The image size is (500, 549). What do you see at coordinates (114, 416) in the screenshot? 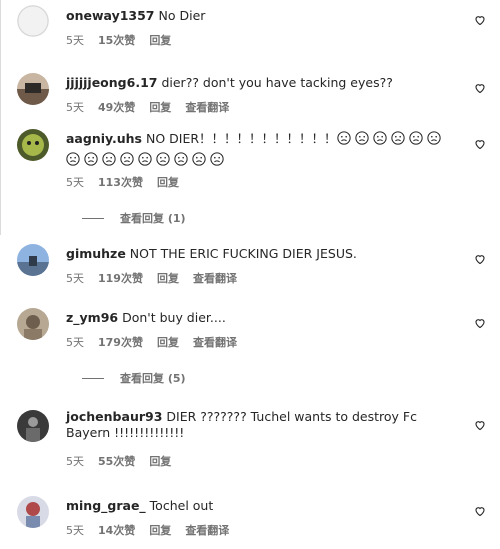
I see `comment-username: jochenbaur93` at bounding box center [114, 416].